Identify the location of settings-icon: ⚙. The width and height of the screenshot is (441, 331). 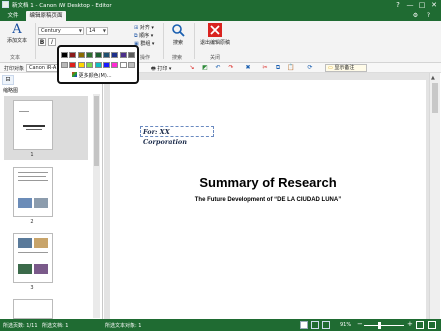
(415, 15).